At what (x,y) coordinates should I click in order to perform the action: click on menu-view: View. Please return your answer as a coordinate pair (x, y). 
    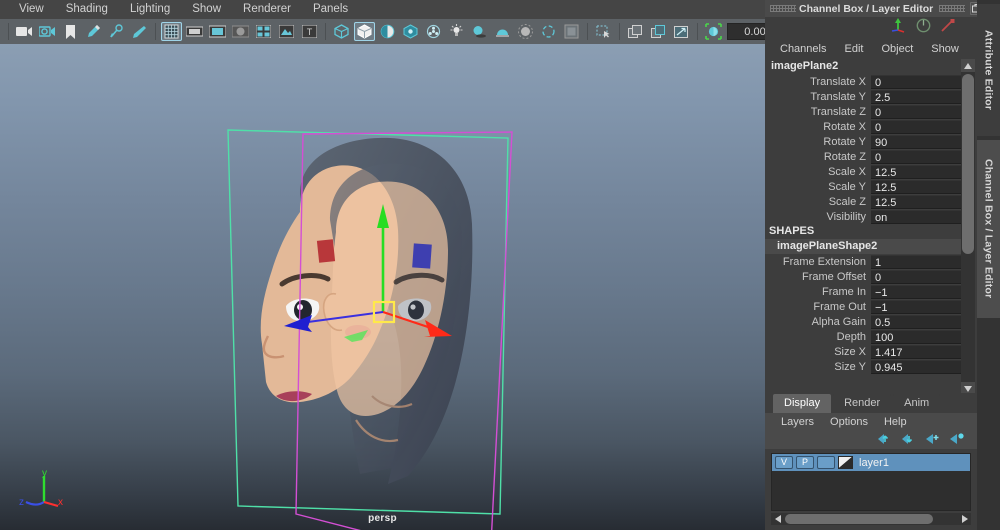
    Looking at the image, I should click on (31, 9).